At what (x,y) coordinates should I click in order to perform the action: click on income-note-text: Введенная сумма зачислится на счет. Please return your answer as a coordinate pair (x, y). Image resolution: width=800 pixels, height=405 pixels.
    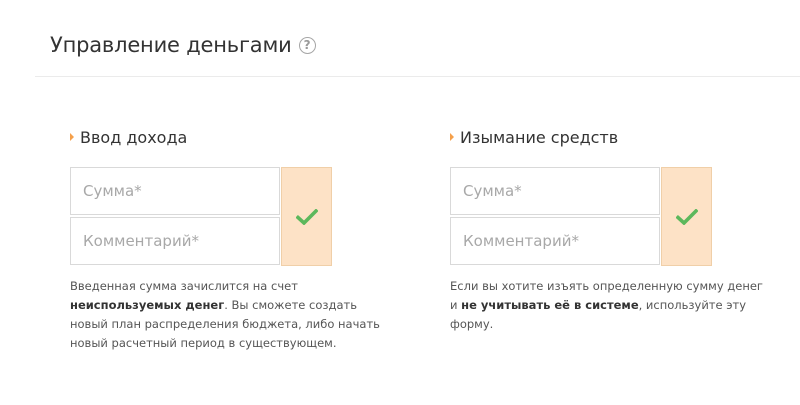
    Looking at the image, I should click on (184, 286).